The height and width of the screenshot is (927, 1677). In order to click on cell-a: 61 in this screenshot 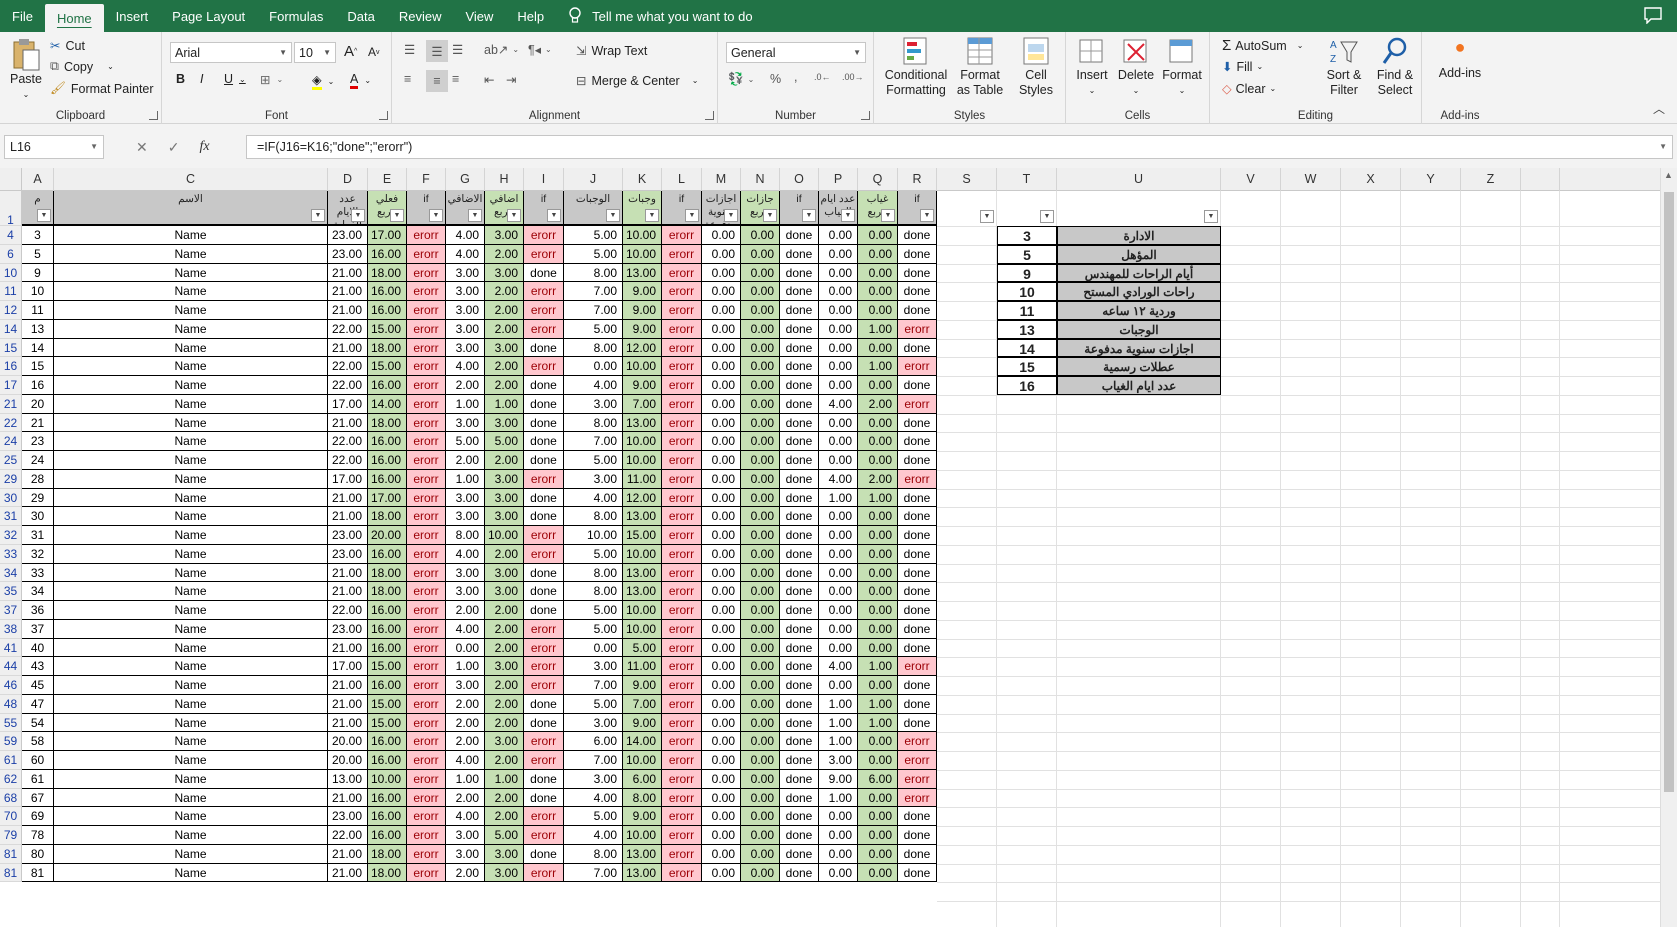, I will do `click(38, 779)`.